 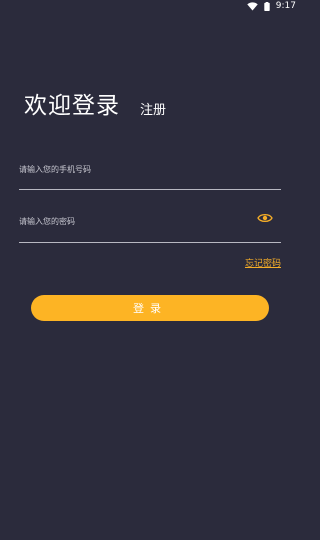 I want to click on login-button: 登录, so click(x=150, y=308).